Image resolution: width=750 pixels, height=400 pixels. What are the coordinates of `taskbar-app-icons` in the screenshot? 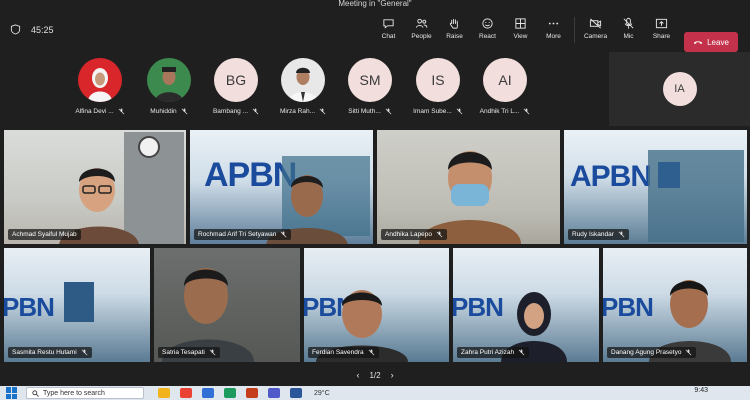 It's located at (230, 393).